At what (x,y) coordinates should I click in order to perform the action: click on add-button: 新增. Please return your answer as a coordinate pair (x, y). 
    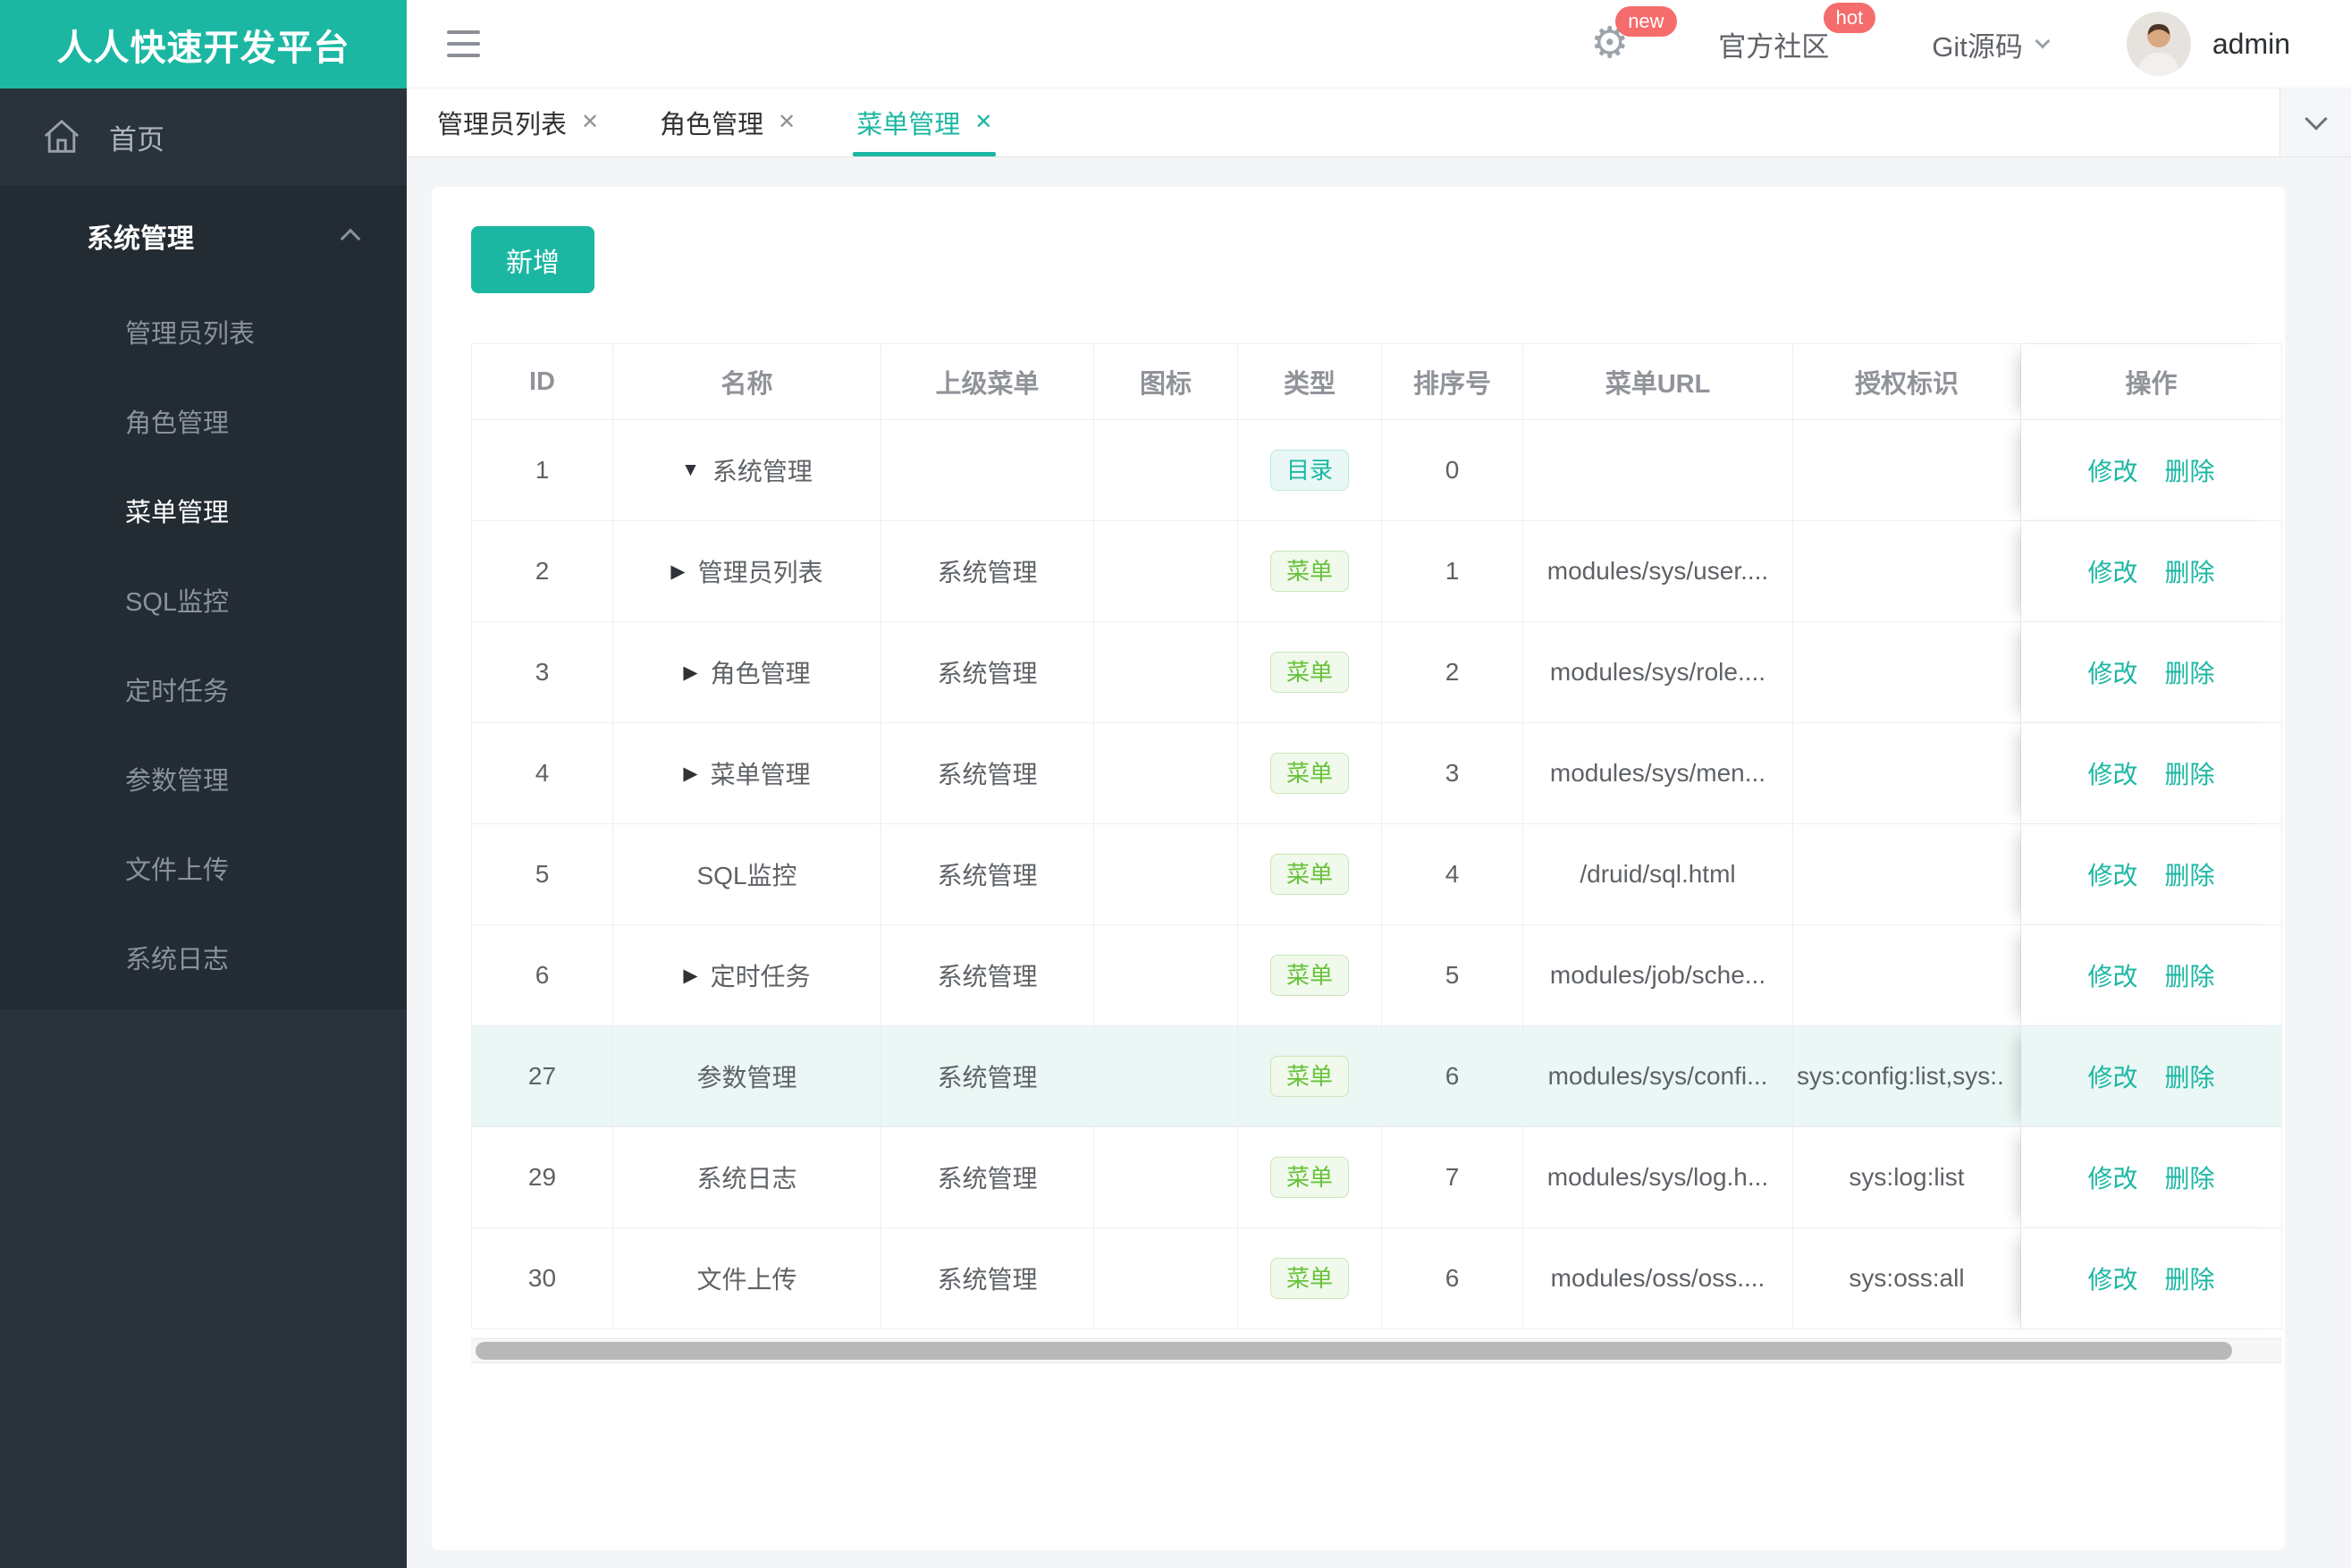
    Looking at the image, I should click on (532, 259).